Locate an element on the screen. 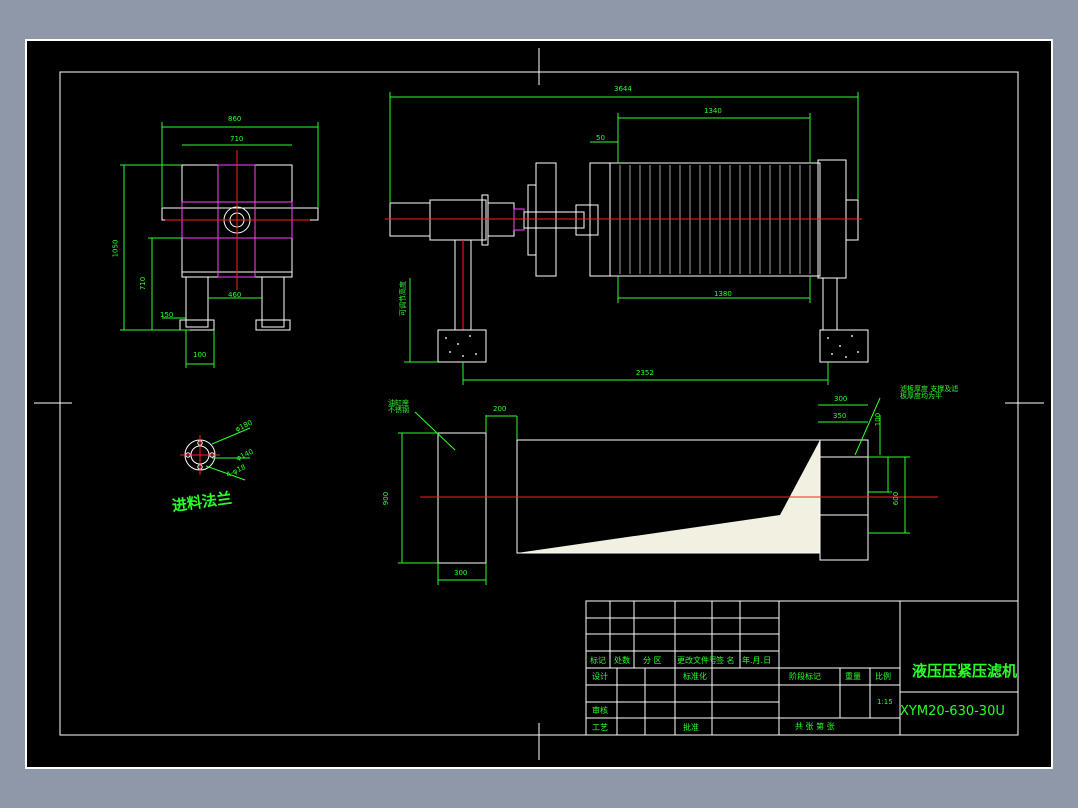 Image resolution: width=1078 pixels, height=808 pixels. tb-sheets: 共 张 第 张 is located at coordinates (815, 726).